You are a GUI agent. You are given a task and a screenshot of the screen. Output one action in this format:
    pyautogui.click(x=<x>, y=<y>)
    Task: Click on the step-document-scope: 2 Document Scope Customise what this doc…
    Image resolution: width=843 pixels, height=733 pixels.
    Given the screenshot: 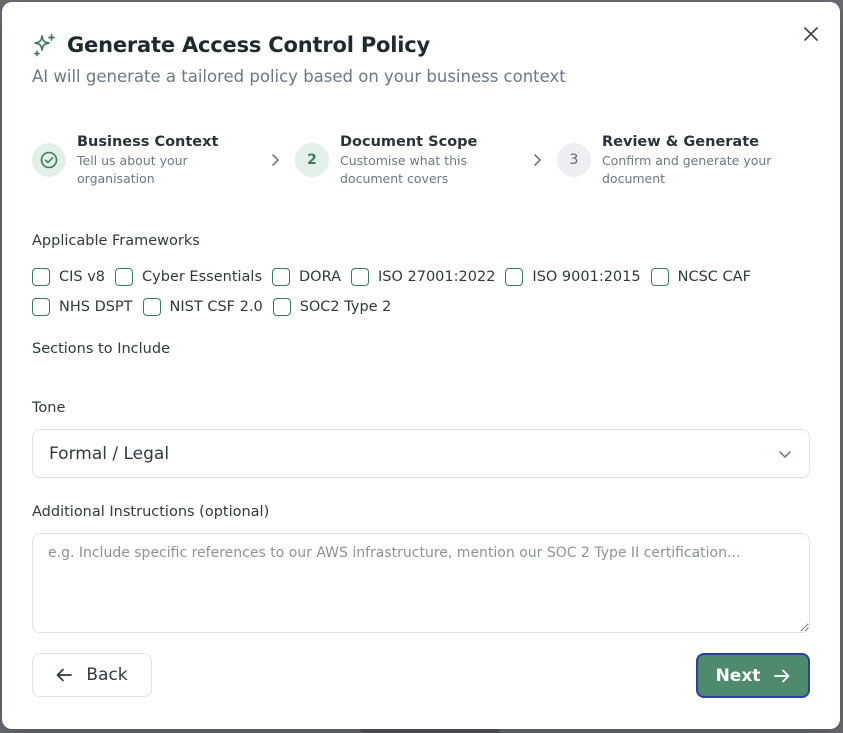 What is the action you would take?
    pyautogui.click(x=386, y=160)
    